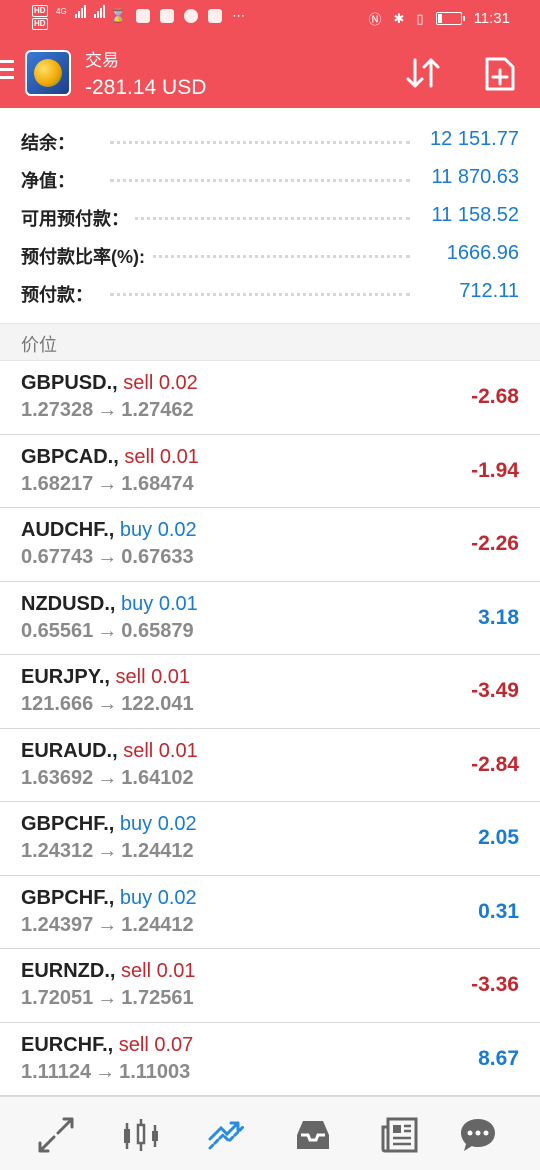 The width and height of the screenshot is (540, 1170). Describe the element at coordinates (157, 557) in the screenshot. I see `current-price: 0.67633` at that location.